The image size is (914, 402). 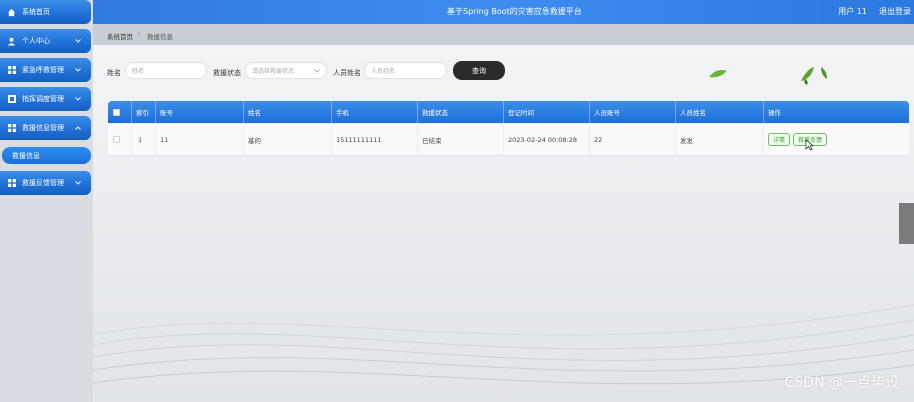 I want to click on sidebar-item-rescue-info: 救援信息管理, so click(x=45, y=128).